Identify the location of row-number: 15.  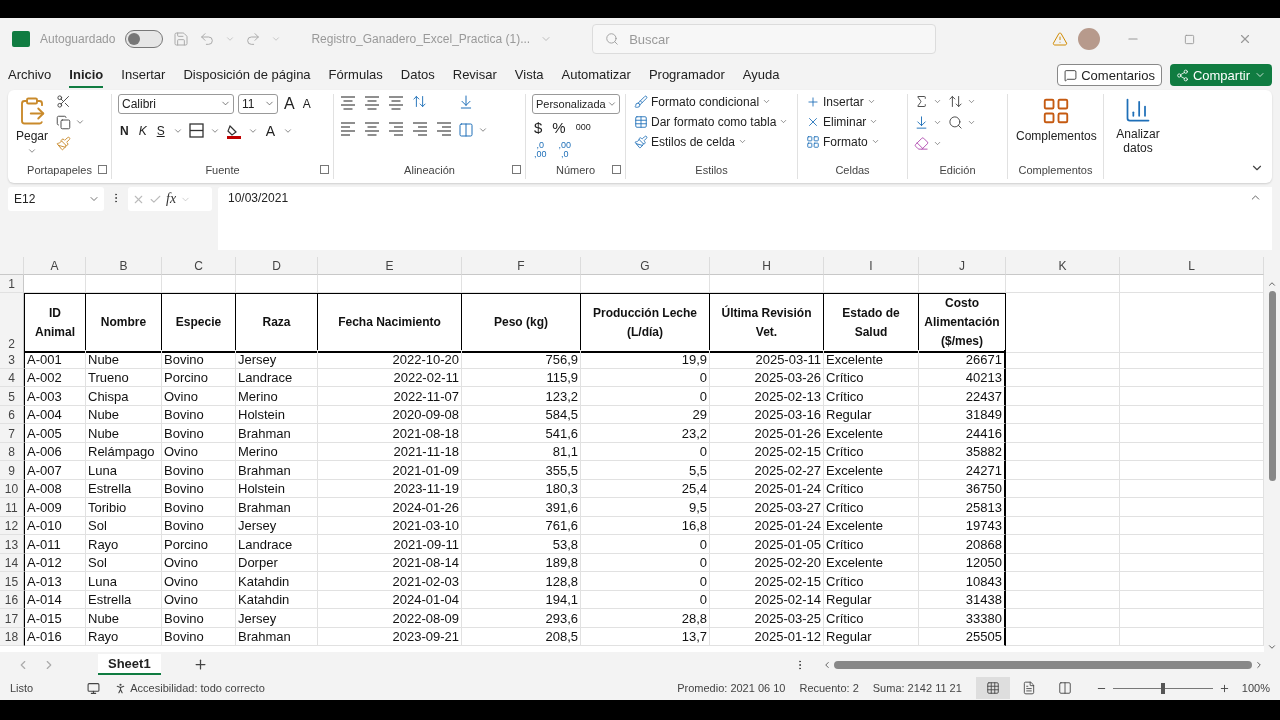
(12, 581).